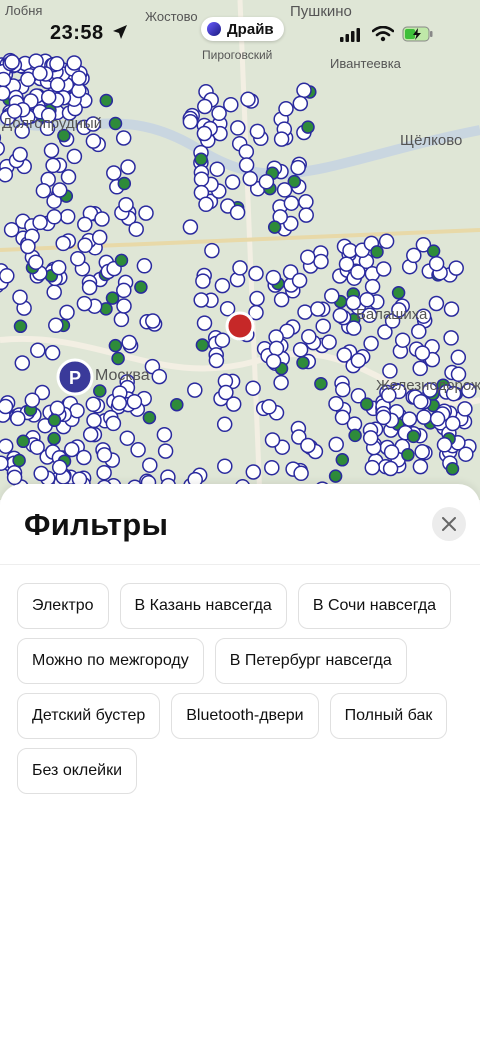  What do you see at coordinates (310, 661) in the screenshot?
I see `filter-chip: В Петербург навсегда` at bounding box center [310, 661].